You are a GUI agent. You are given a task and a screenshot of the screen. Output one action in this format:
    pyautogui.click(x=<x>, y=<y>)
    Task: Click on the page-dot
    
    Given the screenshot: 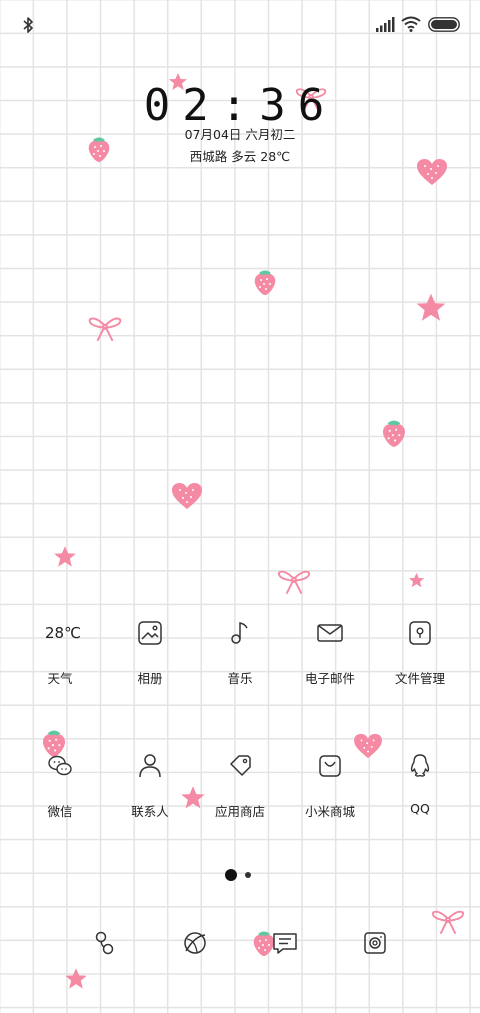 What is the action you would take?
    pyautogui.click(x=248, y=875)
    